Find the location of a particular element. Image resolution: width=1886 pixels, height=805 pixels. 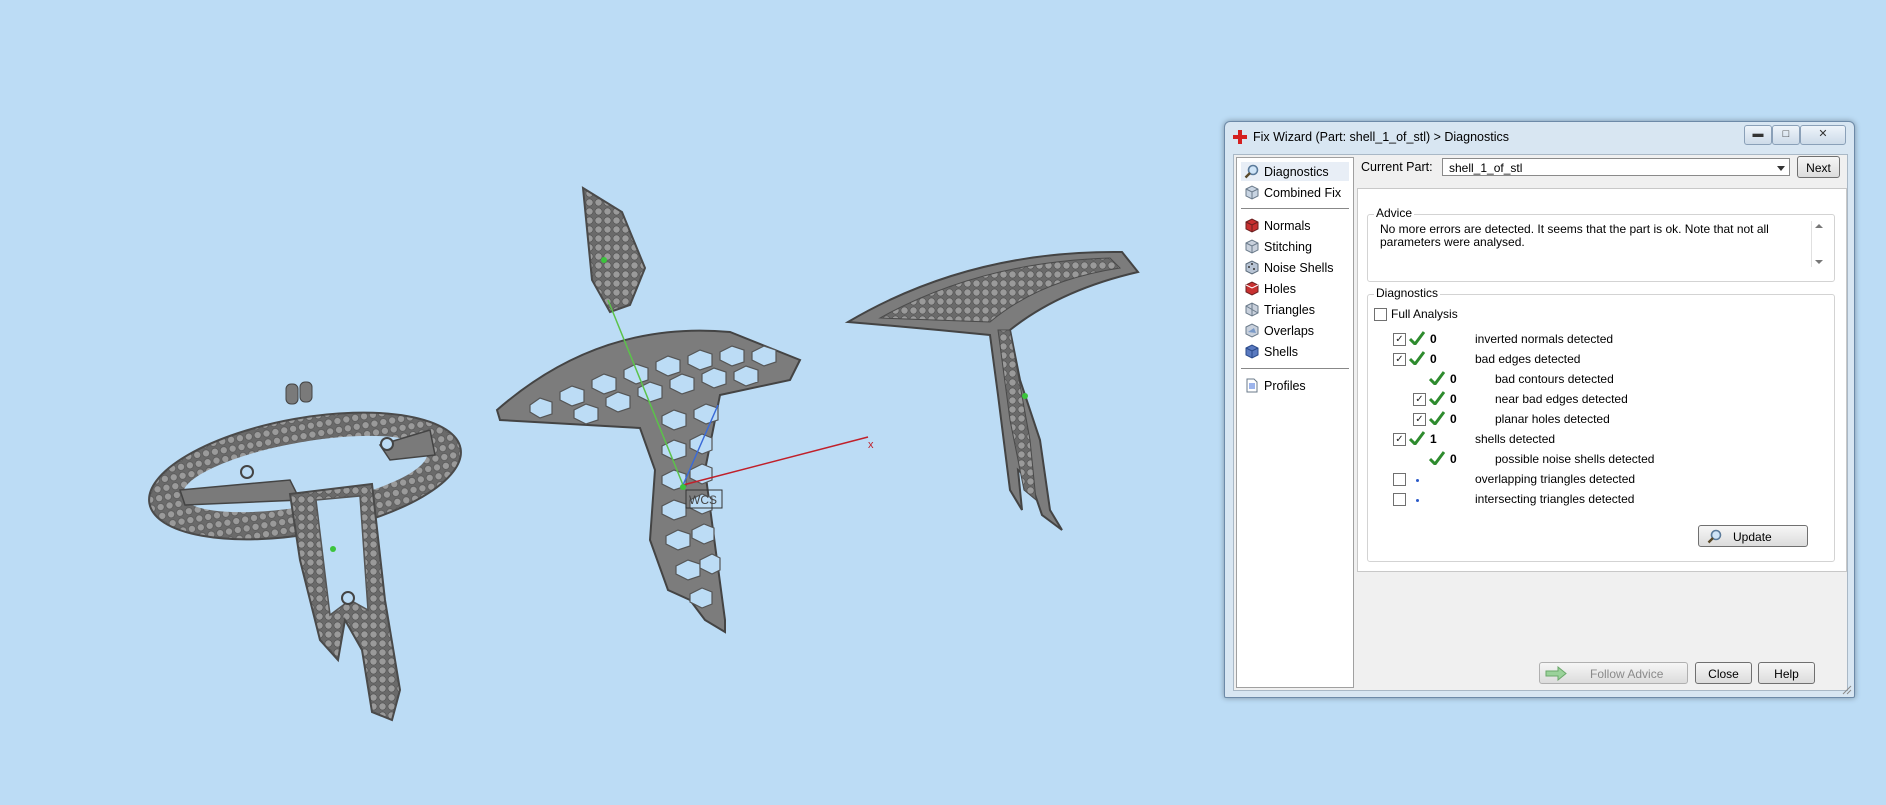

cube-icon is located at coordinates (1252, 192).